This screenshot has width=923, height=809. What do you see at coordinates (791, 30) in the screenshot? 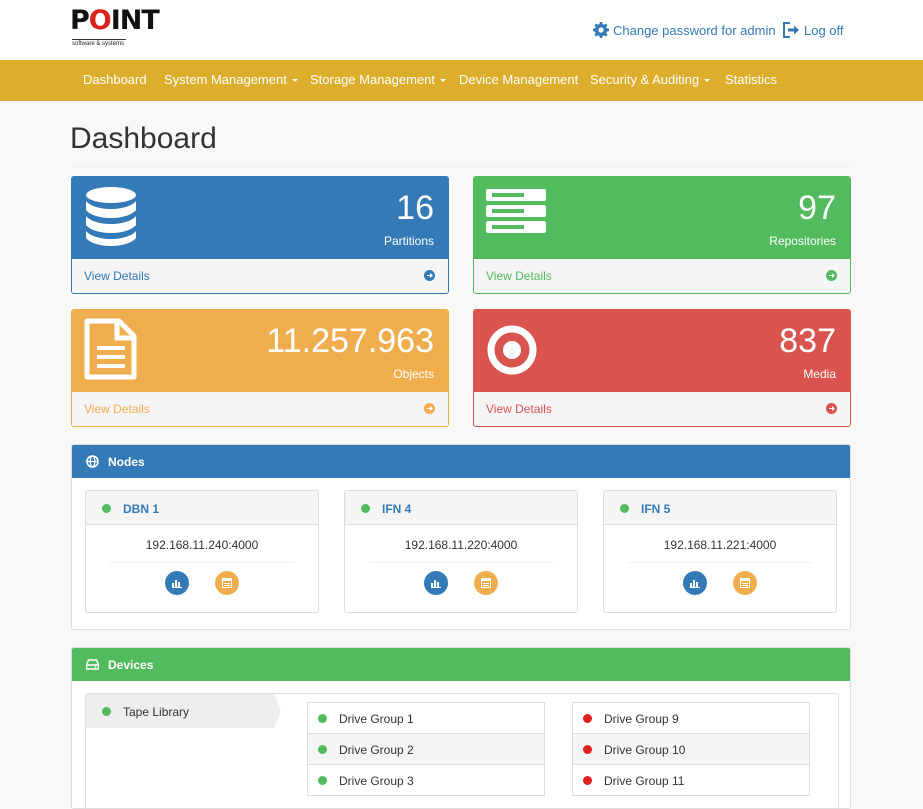
I see `logout-icon` at bounding box center [791, 30].